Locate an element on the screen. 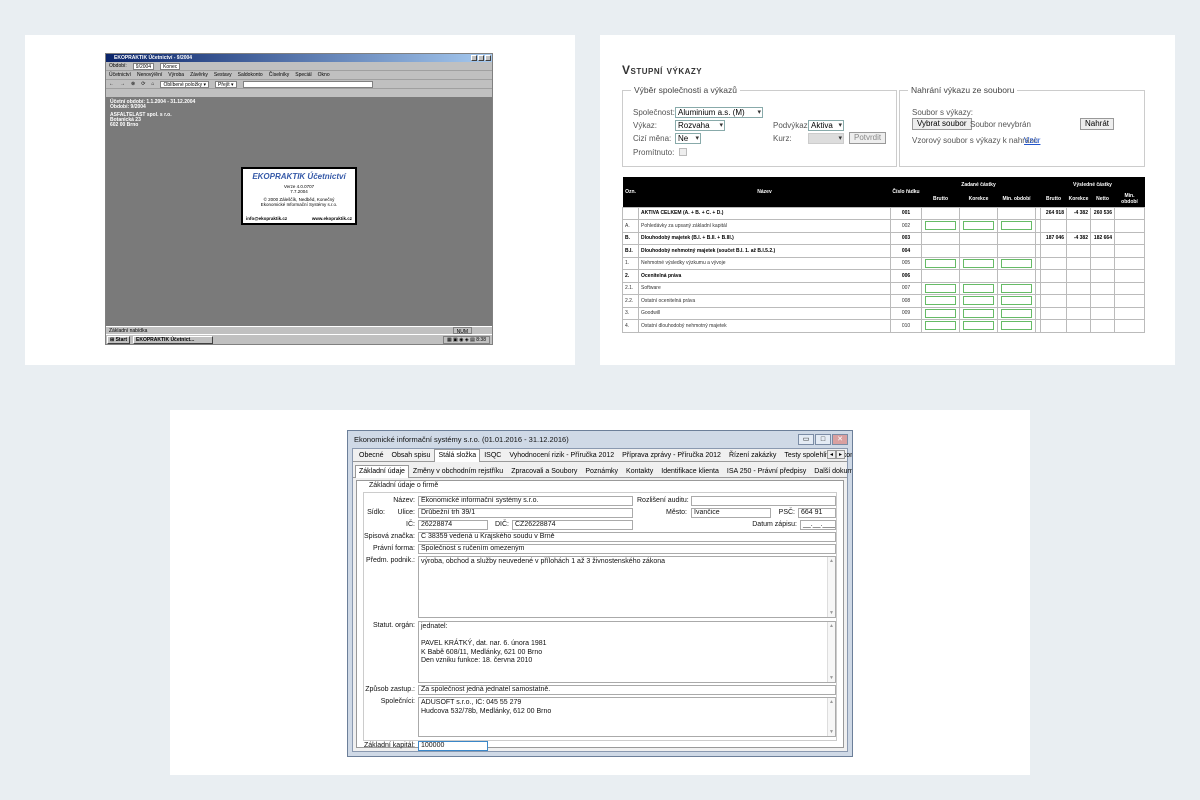 The width and height of the screenshot is (1200, 800). name-input: Ekonomické informační systémy s.r.o. is located at coordinates (525, 501).